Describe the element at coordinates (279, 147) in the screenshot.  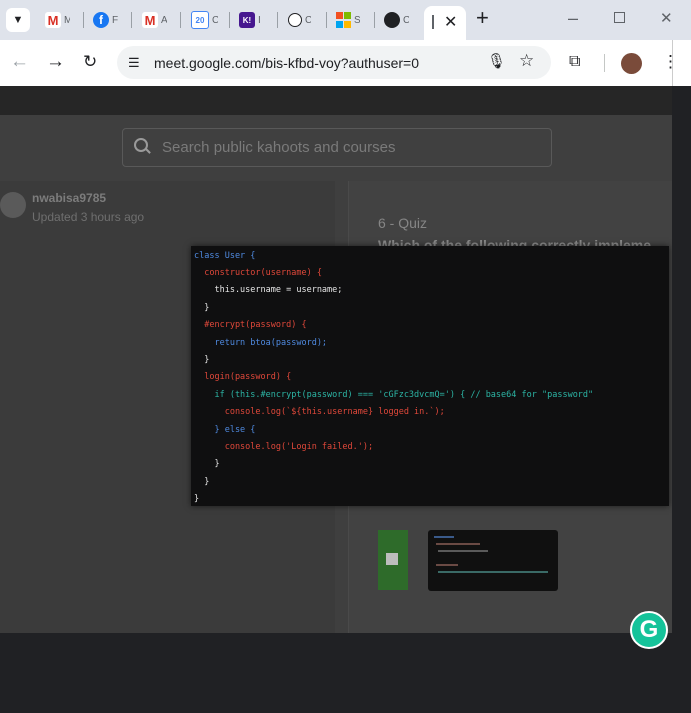
I see `search-placeholder: Search public kahoots and courses` at that location.